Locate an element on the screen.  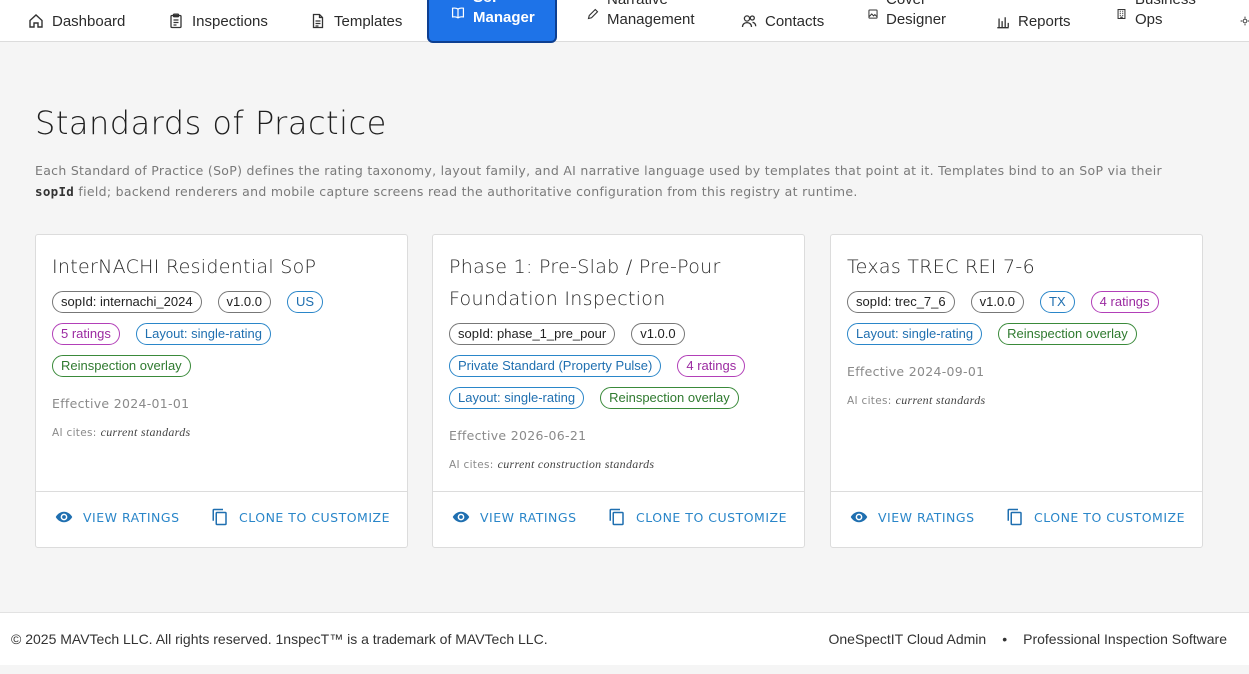
ai-cites: AI cites: current construction standards is located at coordinates (552, 464).